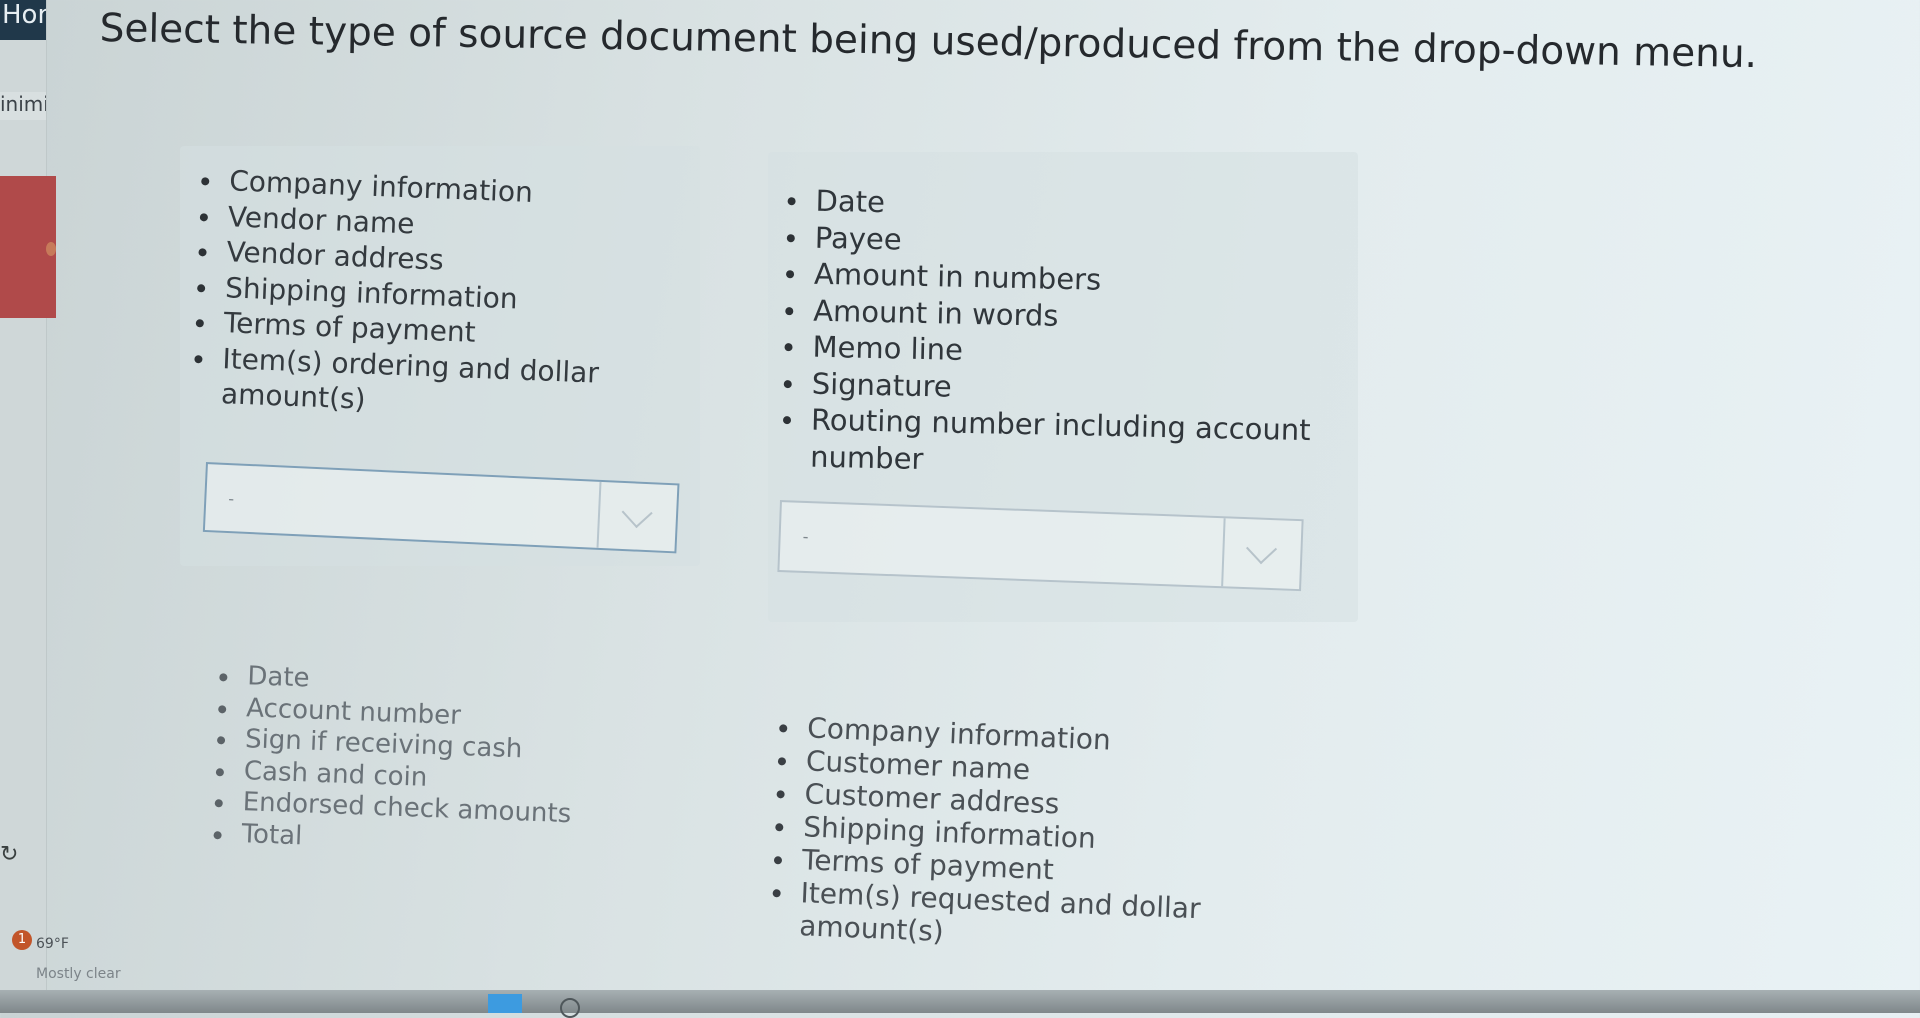  I want to click on collapse-handle-icon, so click(51, 249).